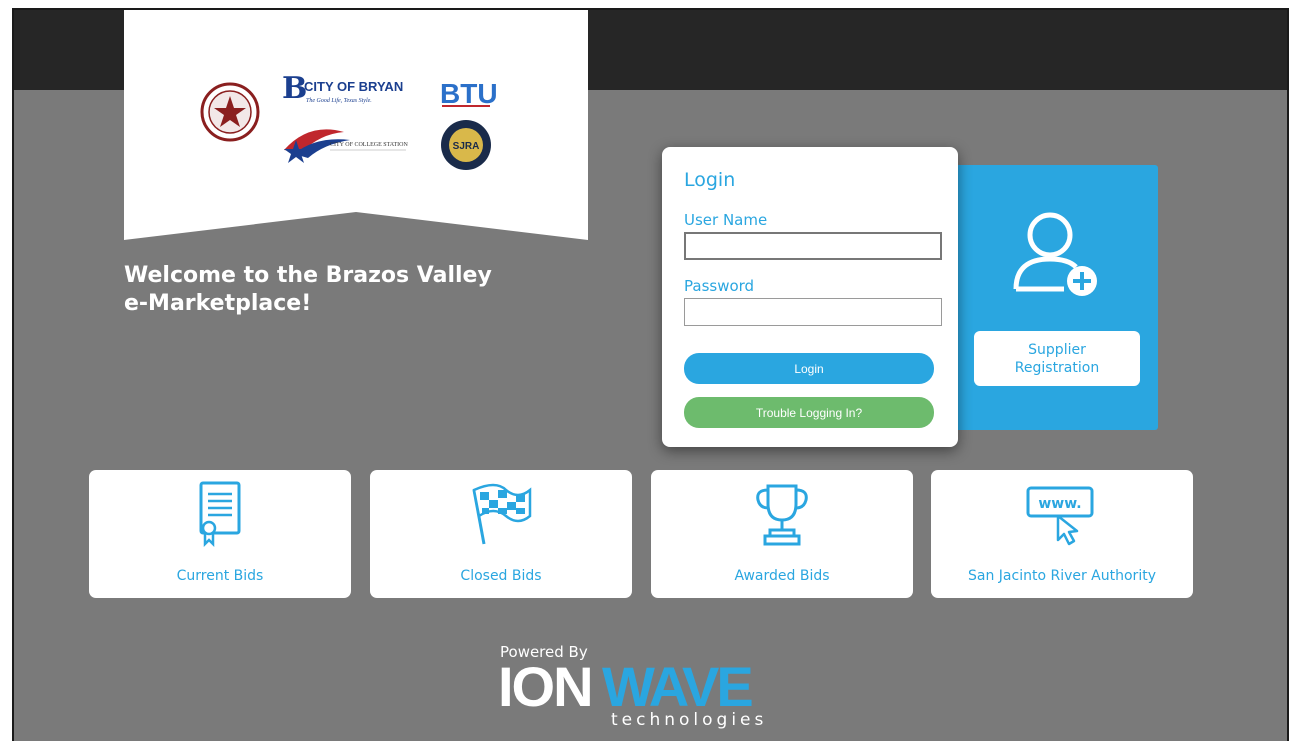 This screenshot has height=741, width=1291. What do you see at coordinates (1056, 297) in the screenshot?
I see `supplier-registration-panel: Supplier Registration` at bounding box center [1056, 297].